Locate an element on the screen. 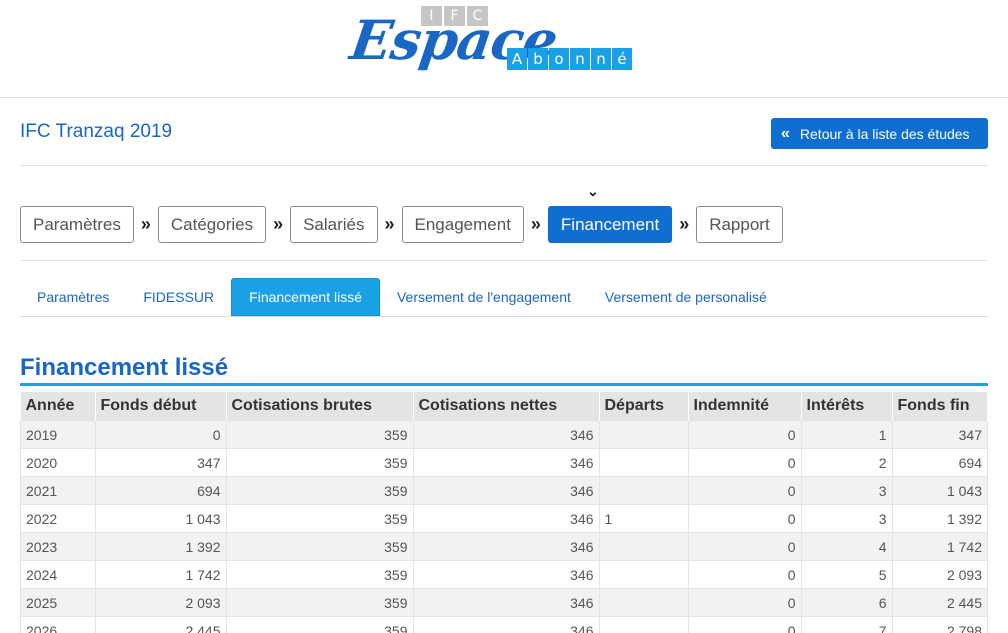 This screenshot has height=633, width=1008. table-row: 2025 2 093 359 346 0 6 2 445 is located at coordinates (504, 602).